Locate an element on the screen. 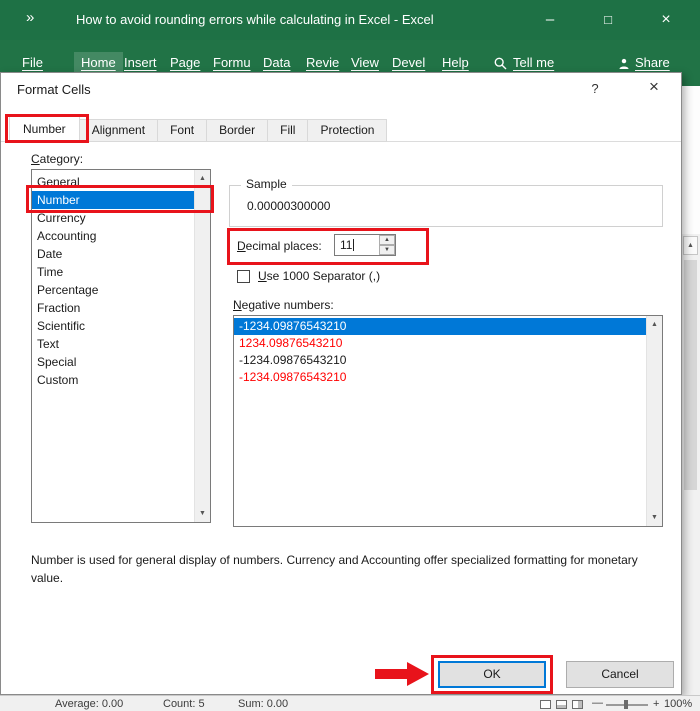 Image resolution: width=700 pixels, height=711 pixels. category-item-selected: Number is located at coordinates (113, 200).